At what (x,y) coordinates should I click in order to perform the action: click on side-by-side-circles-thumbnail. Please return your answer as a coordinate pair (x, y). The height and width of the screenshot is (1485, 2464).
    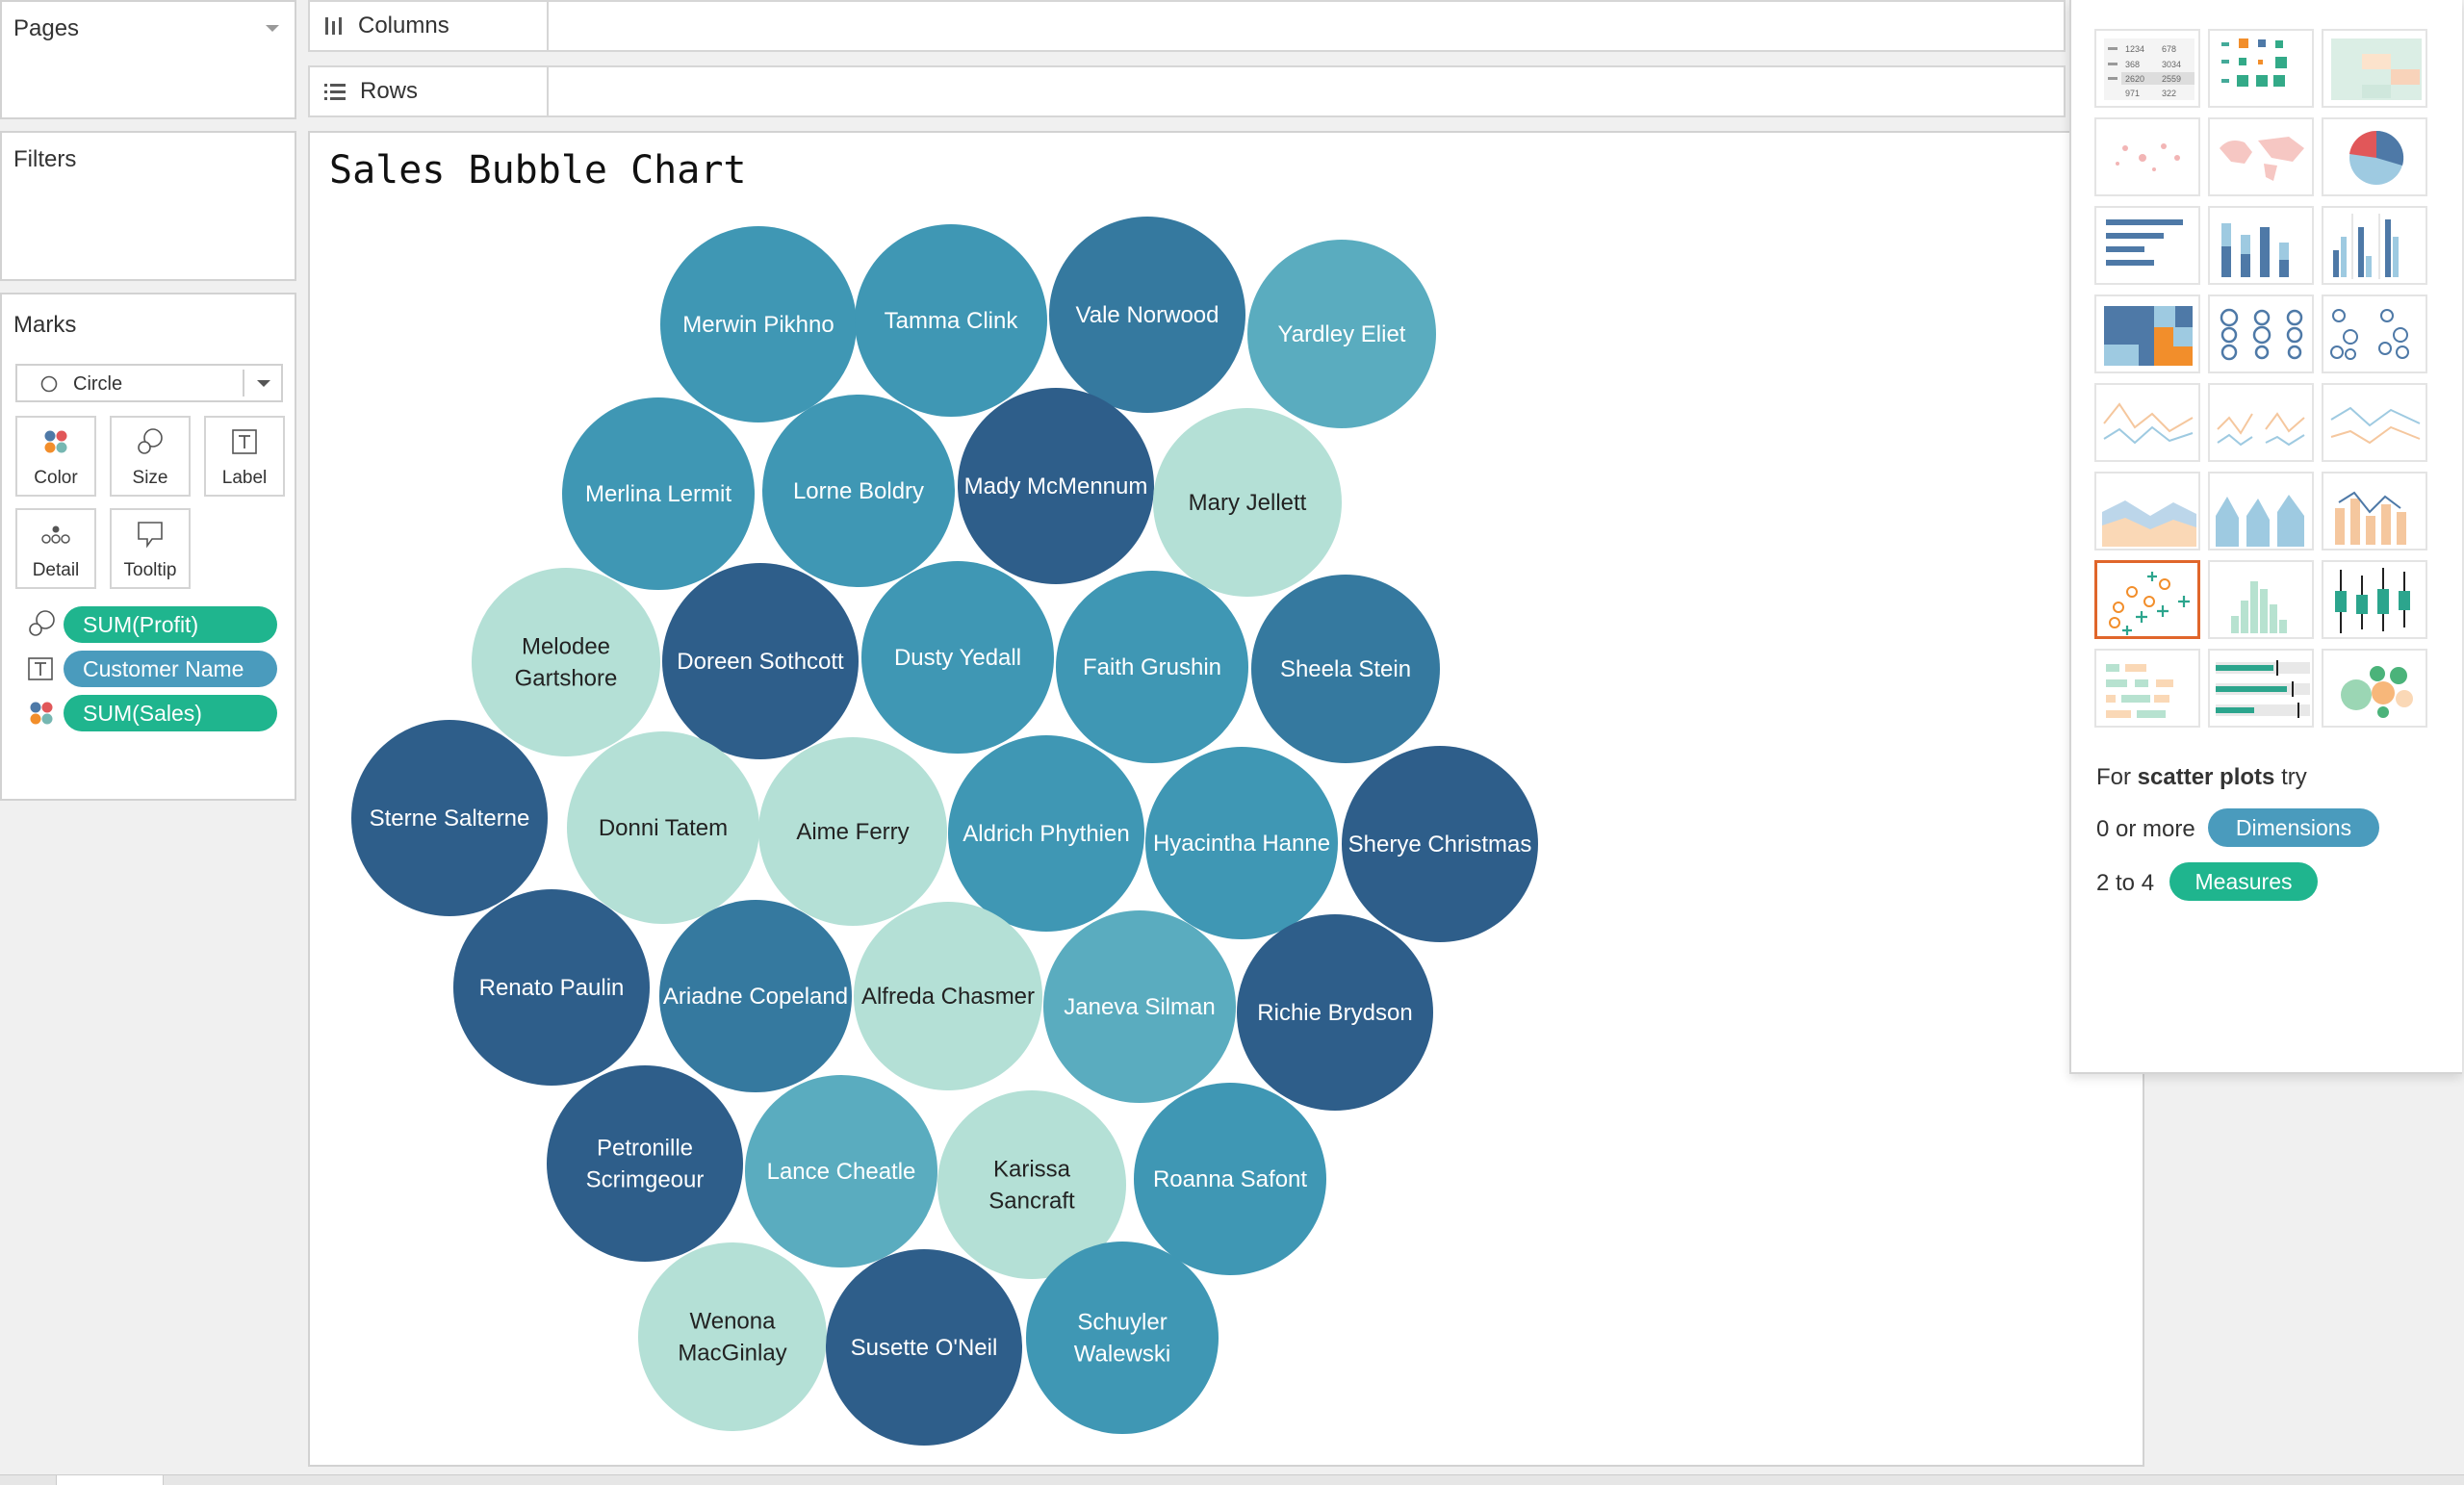
    Looking at the image, I should click on (2374, 333).